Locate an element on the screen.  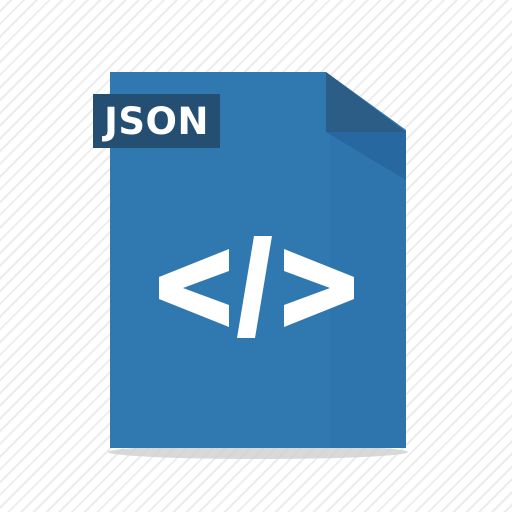
file-type-label: JSON is located at coordinates (156, 121).